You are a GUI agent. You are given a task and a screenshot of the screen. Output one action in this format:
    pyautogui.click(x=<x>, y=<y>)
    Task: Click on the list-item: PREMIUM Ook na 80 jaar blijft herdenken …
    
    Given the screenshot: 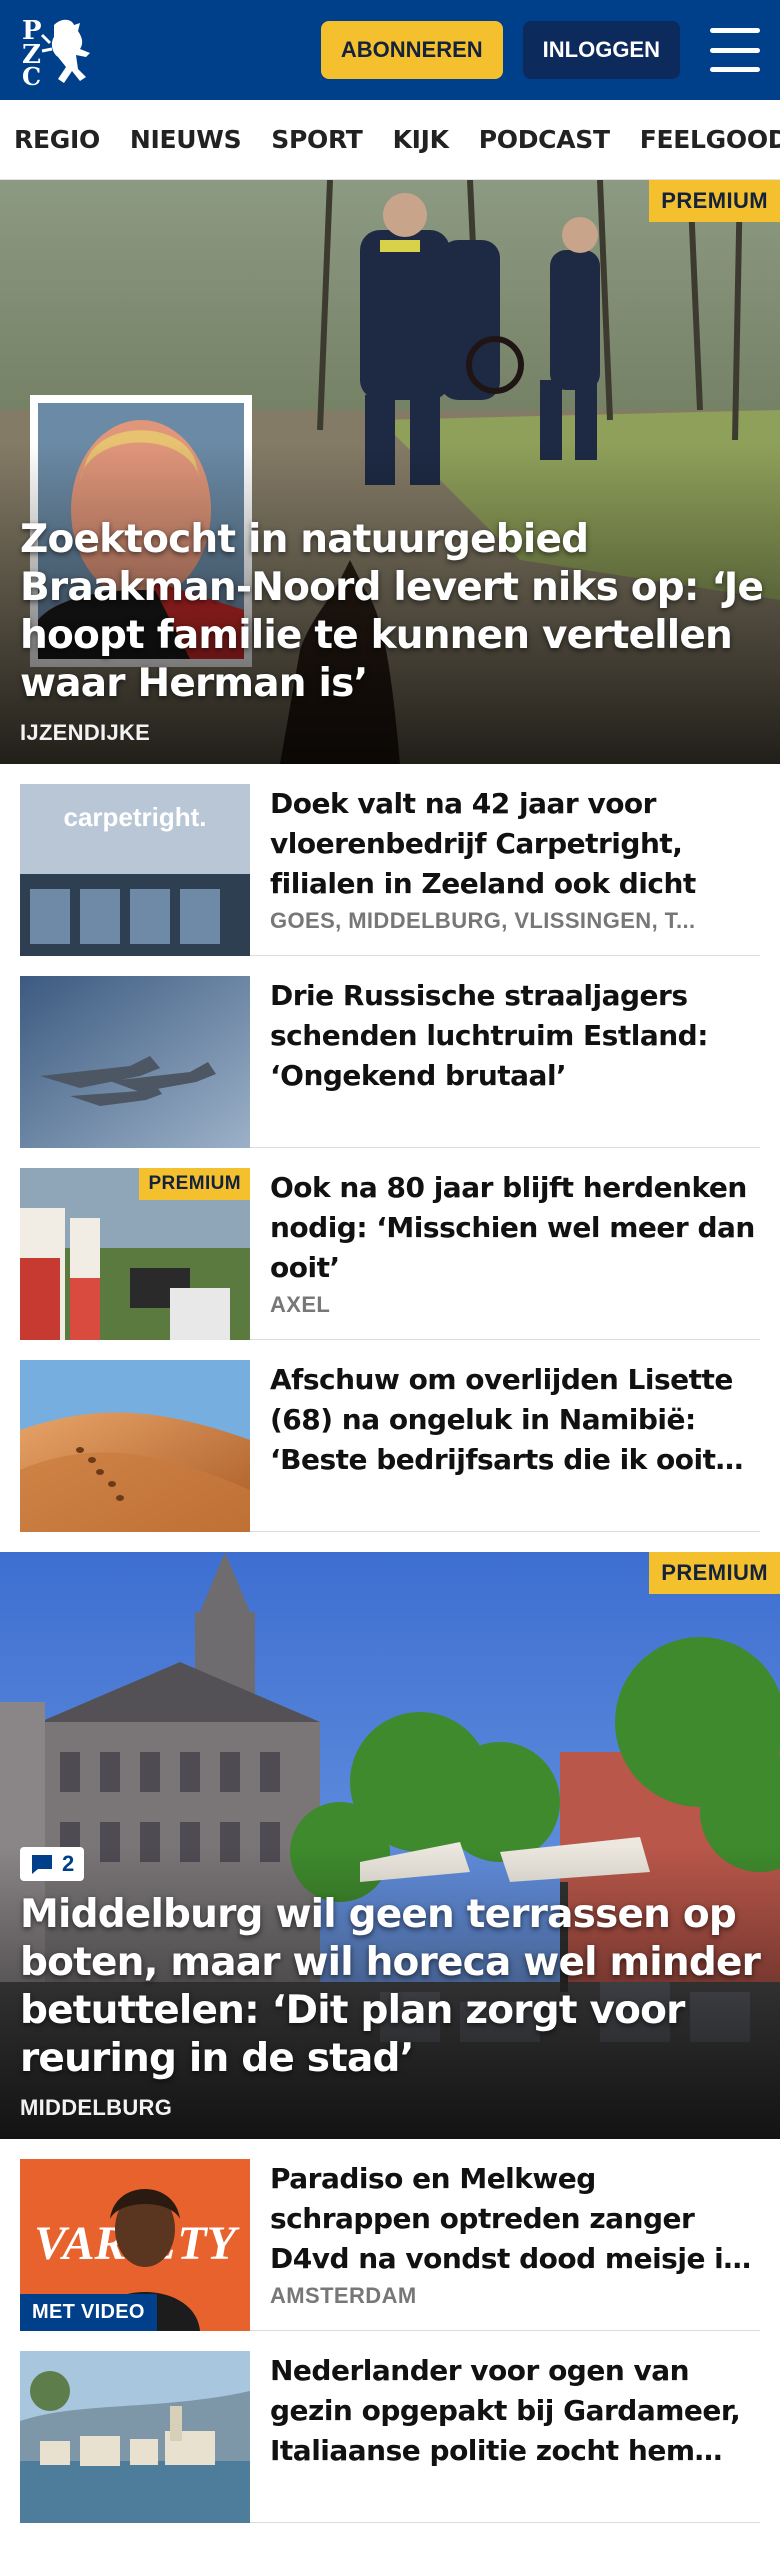 What is the action you would take?
    pyautogui.click(x=390, y=1244)
    